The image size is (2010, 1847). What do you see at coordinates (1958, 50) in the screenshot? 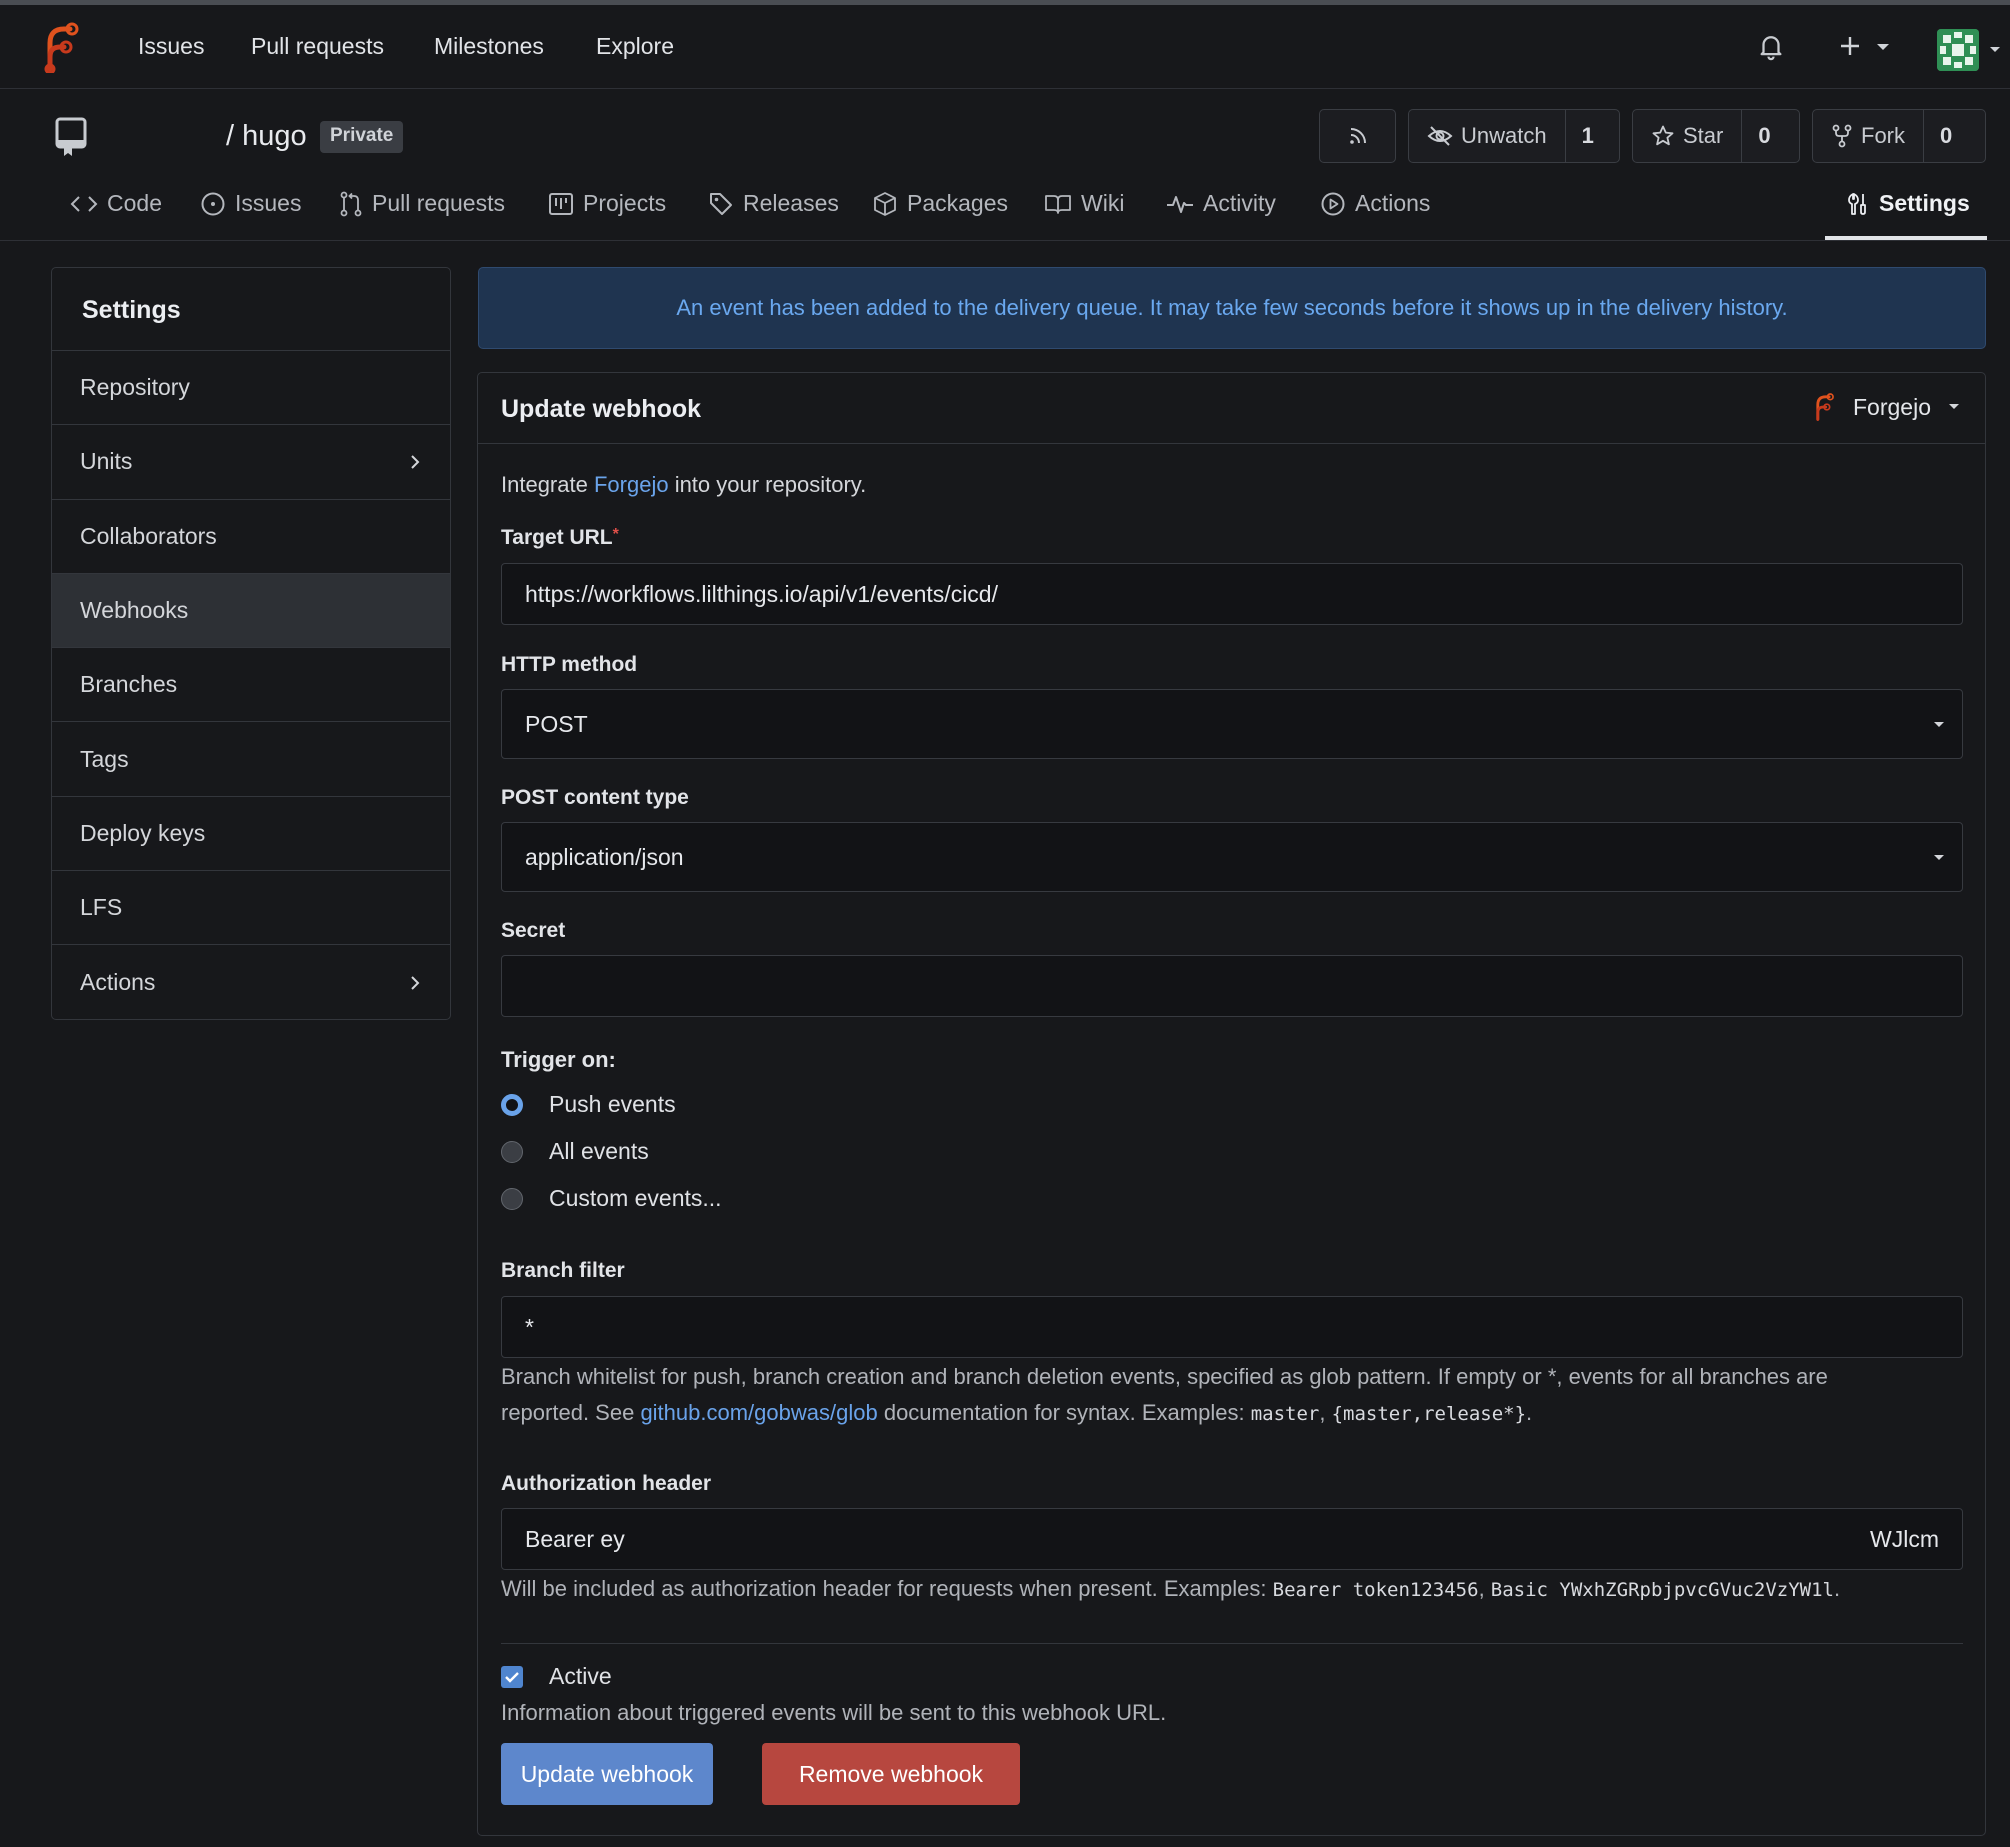
I see `user-avatar` at bounding box center [1958, 50].